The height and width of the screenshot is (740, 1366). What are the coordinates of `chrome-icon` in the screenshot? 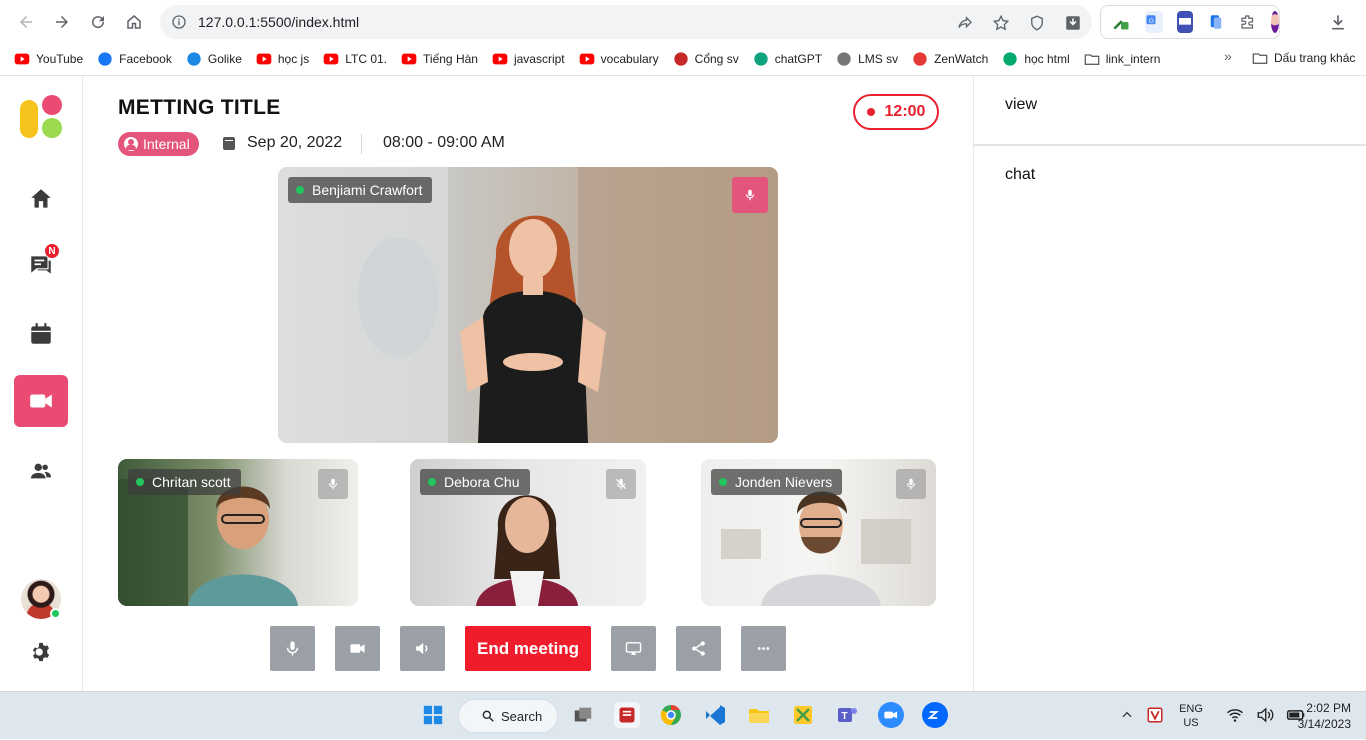 It's located at (671, 715).